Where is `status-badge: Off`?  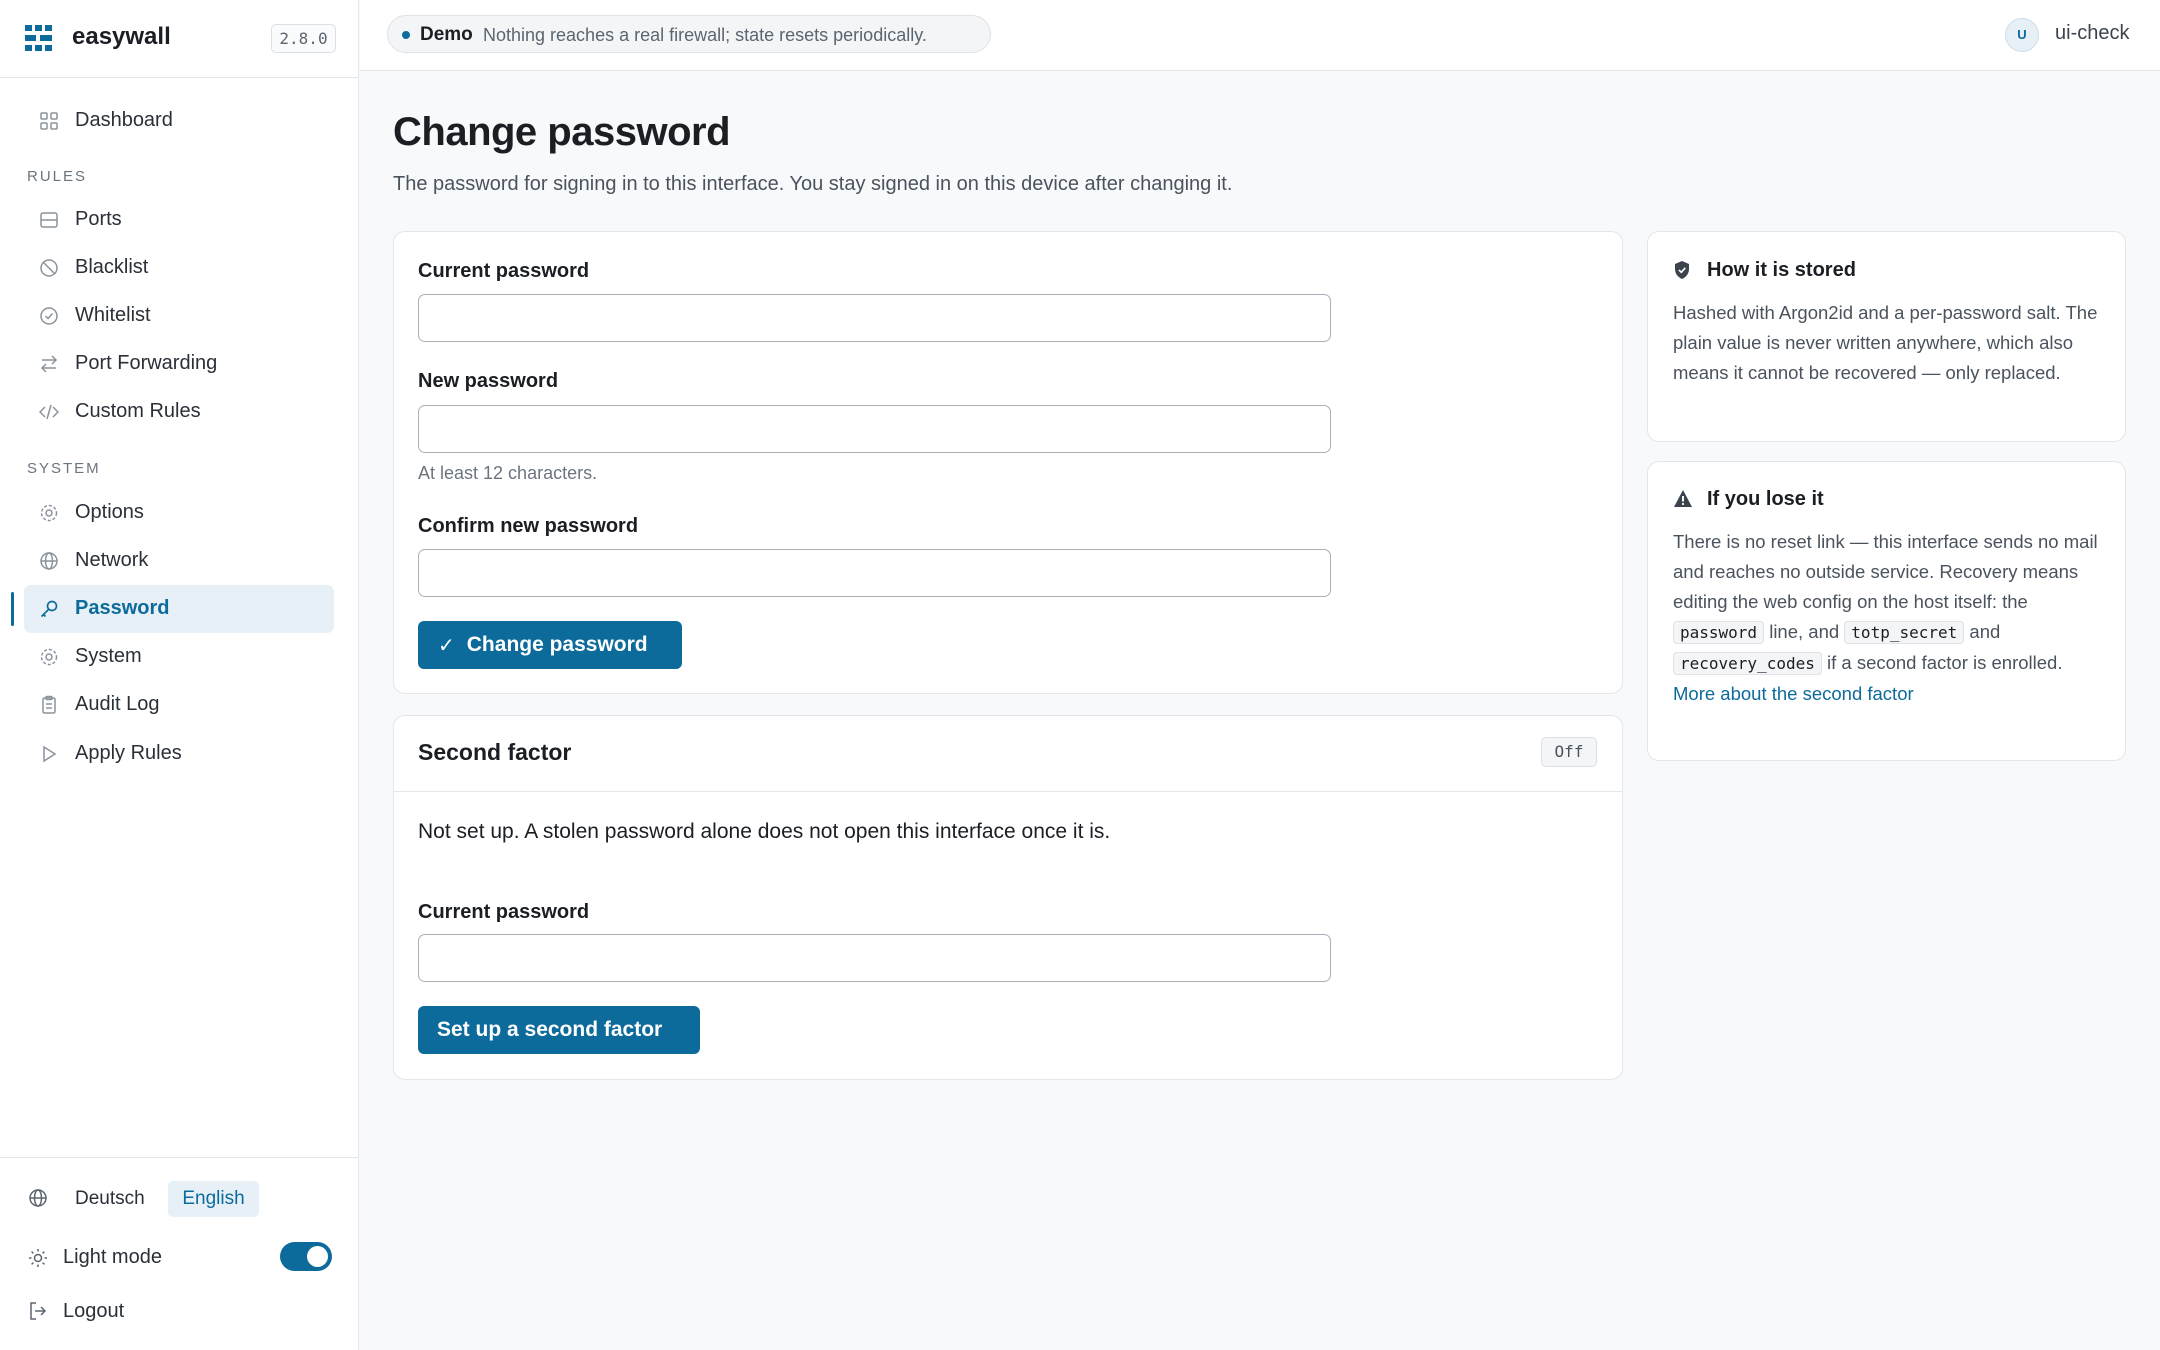
status-badge: Off is located at coordinates (1569, 752).